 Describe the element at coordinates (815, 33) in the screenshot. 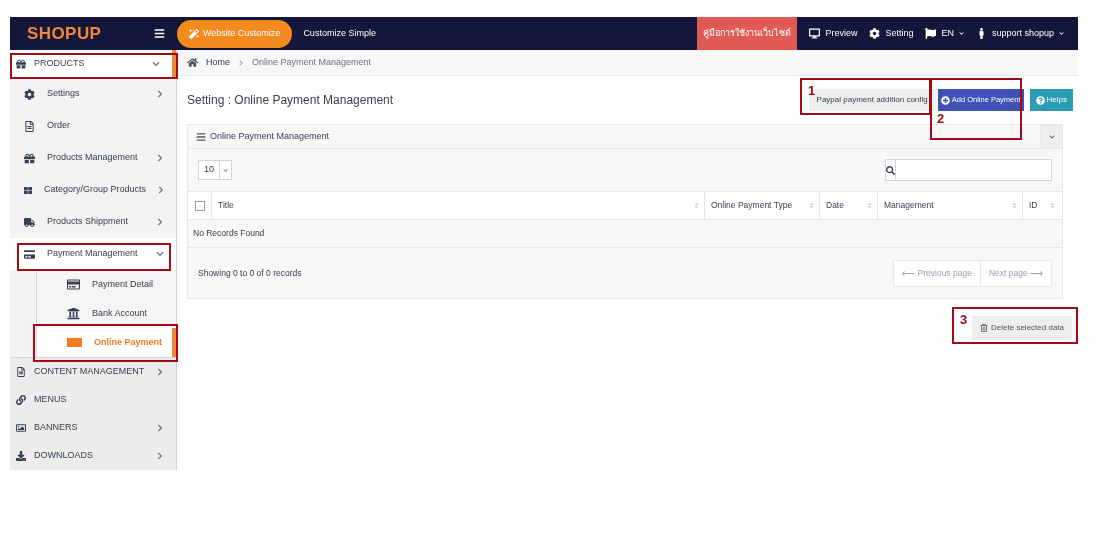

I see `monitor-icon` at that location.